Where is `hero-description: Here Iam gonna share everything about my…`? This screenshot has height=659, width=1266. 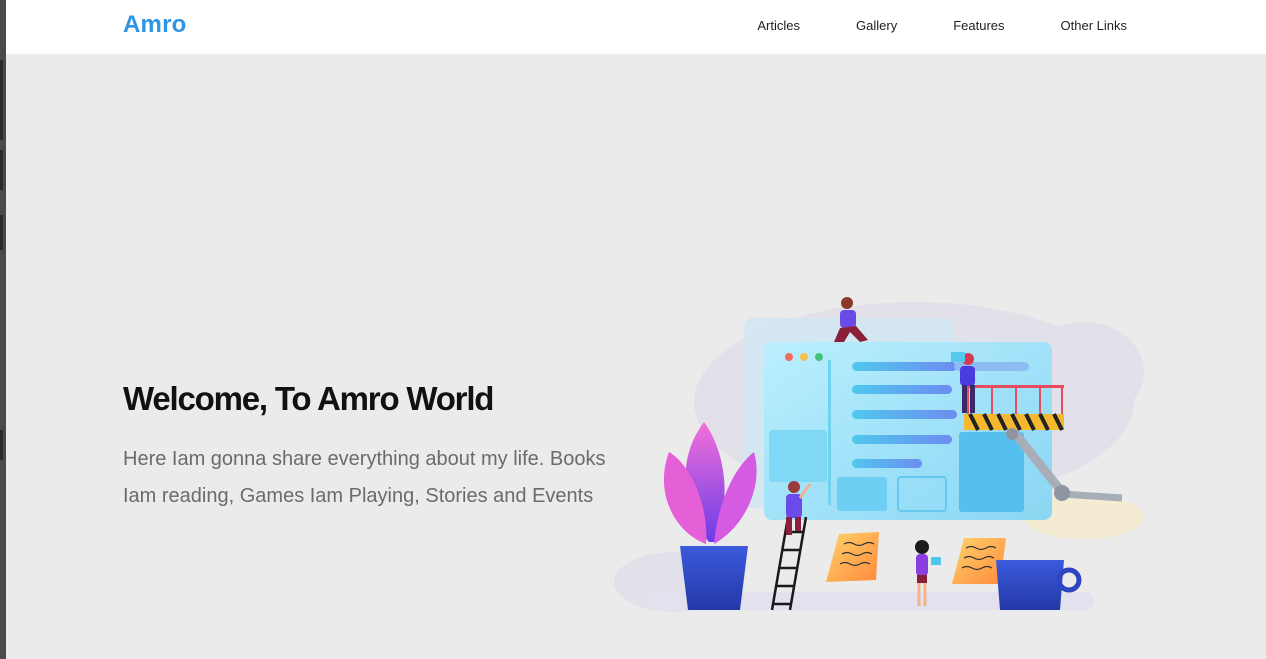 hero-description: Here Iam gonna share everything about my… is located at coordinates (364, 477).